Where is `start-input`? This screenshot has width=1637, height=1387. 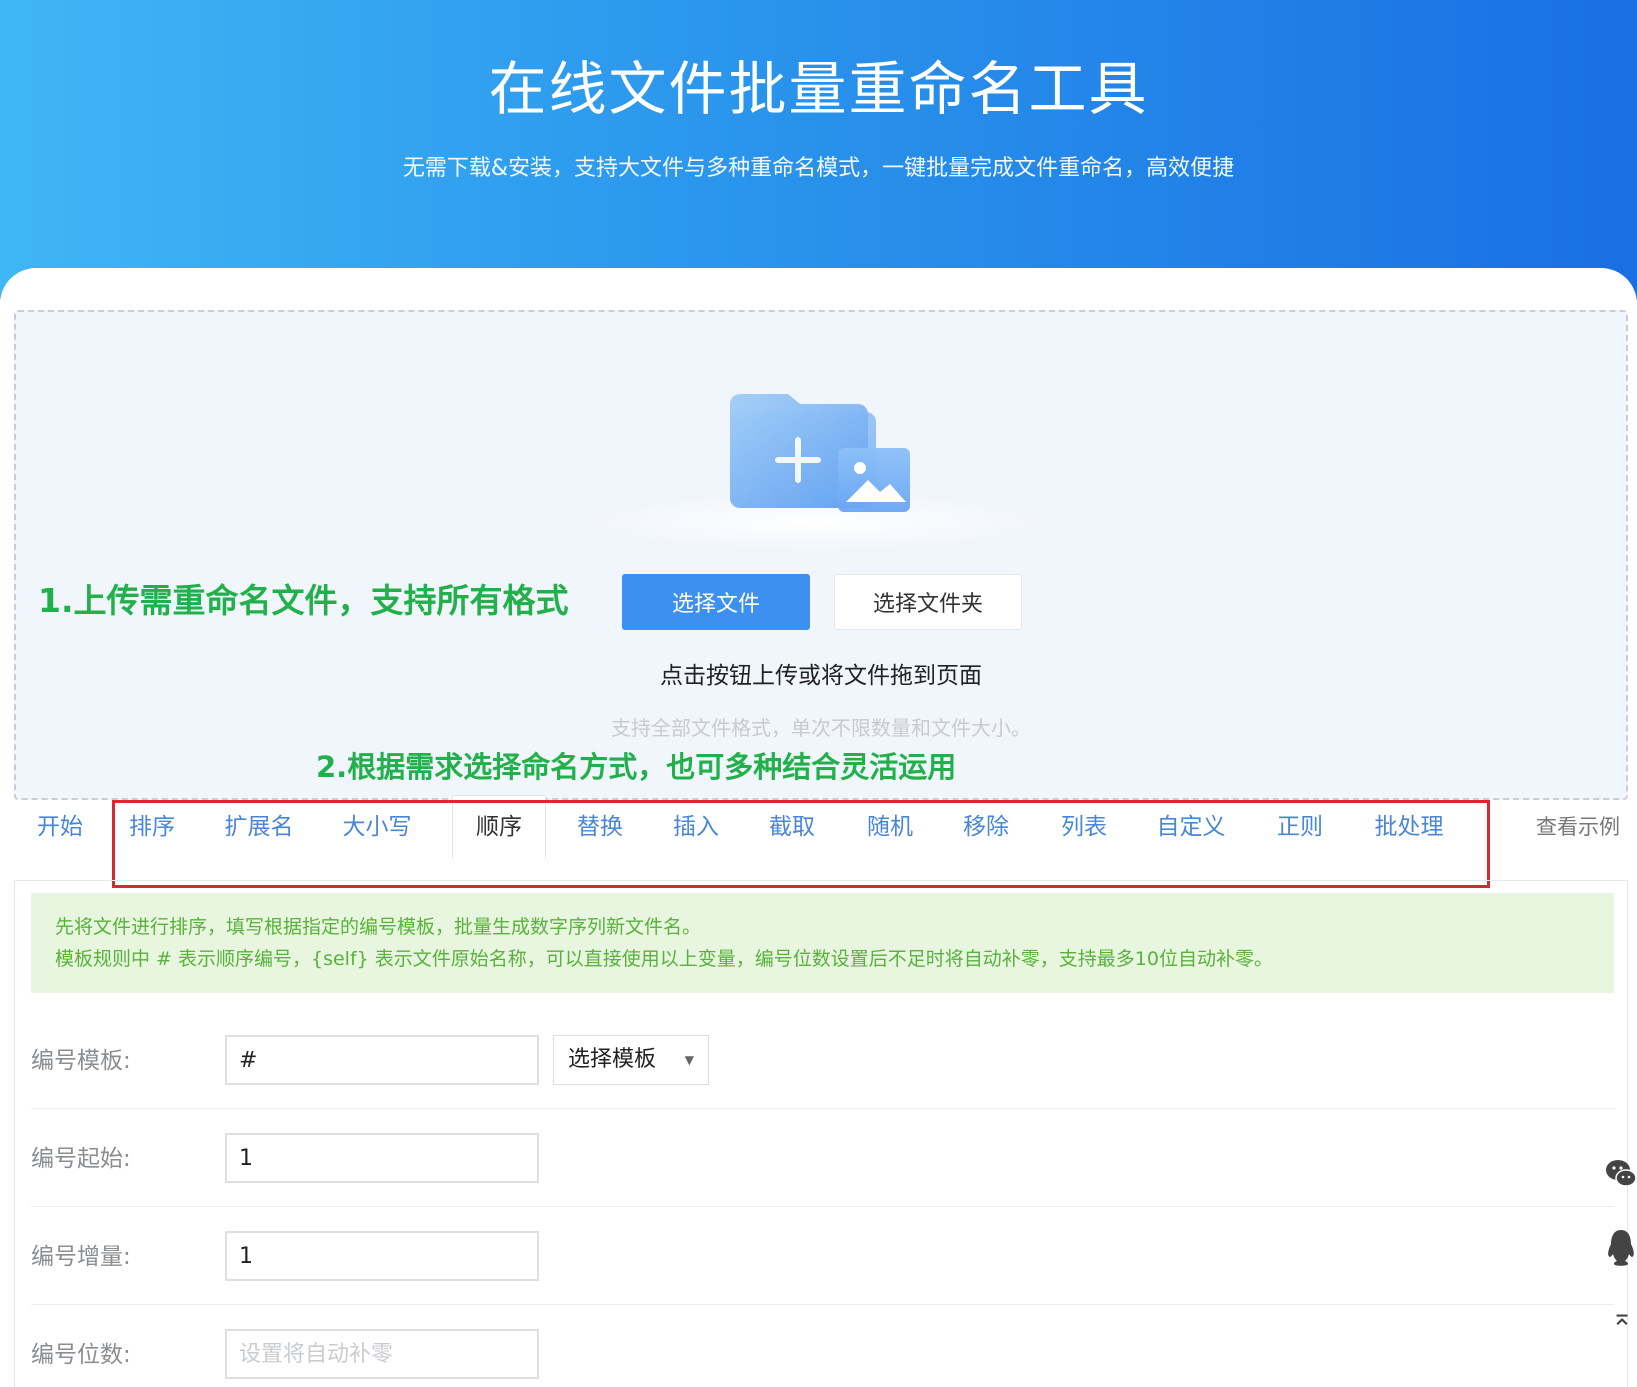
start-input is located at coordinates (382, 1158).